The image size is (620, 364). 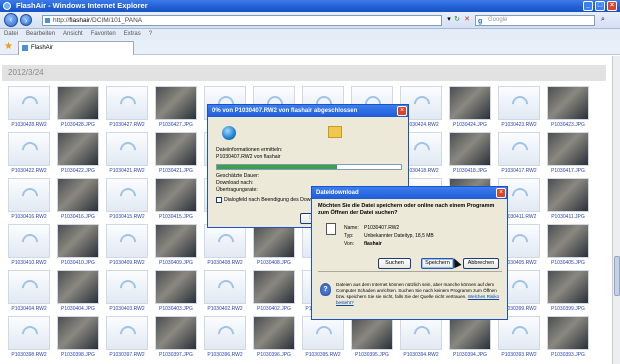 What do you see at coordinates (617, 276) in the screenshot?
I see `scrollbar-thumb` at bounding box center [617, 276].